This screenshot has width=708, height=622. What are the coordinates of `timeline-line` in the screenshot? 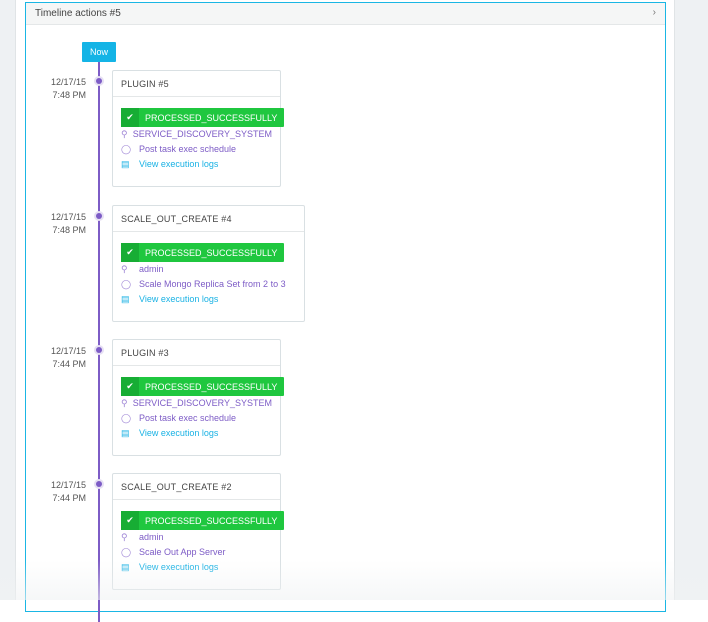 It's located at (99, 342).